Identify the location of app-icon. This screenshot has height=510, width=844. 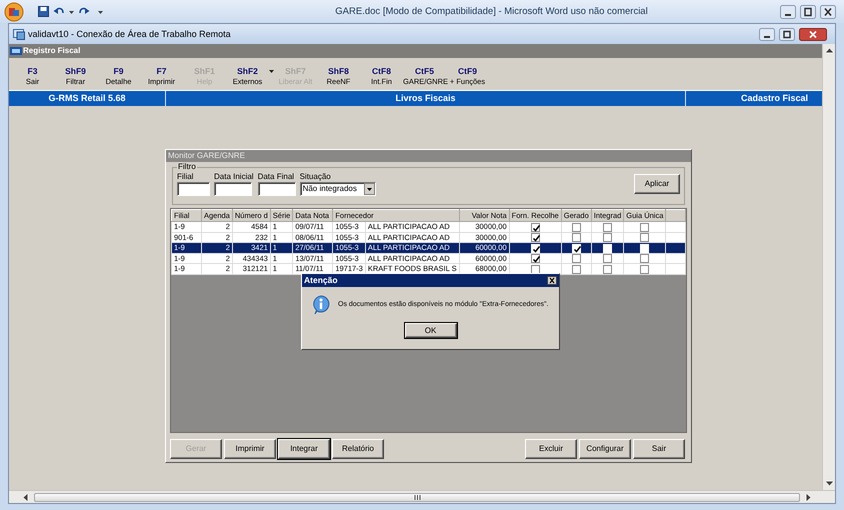
(16, 51).